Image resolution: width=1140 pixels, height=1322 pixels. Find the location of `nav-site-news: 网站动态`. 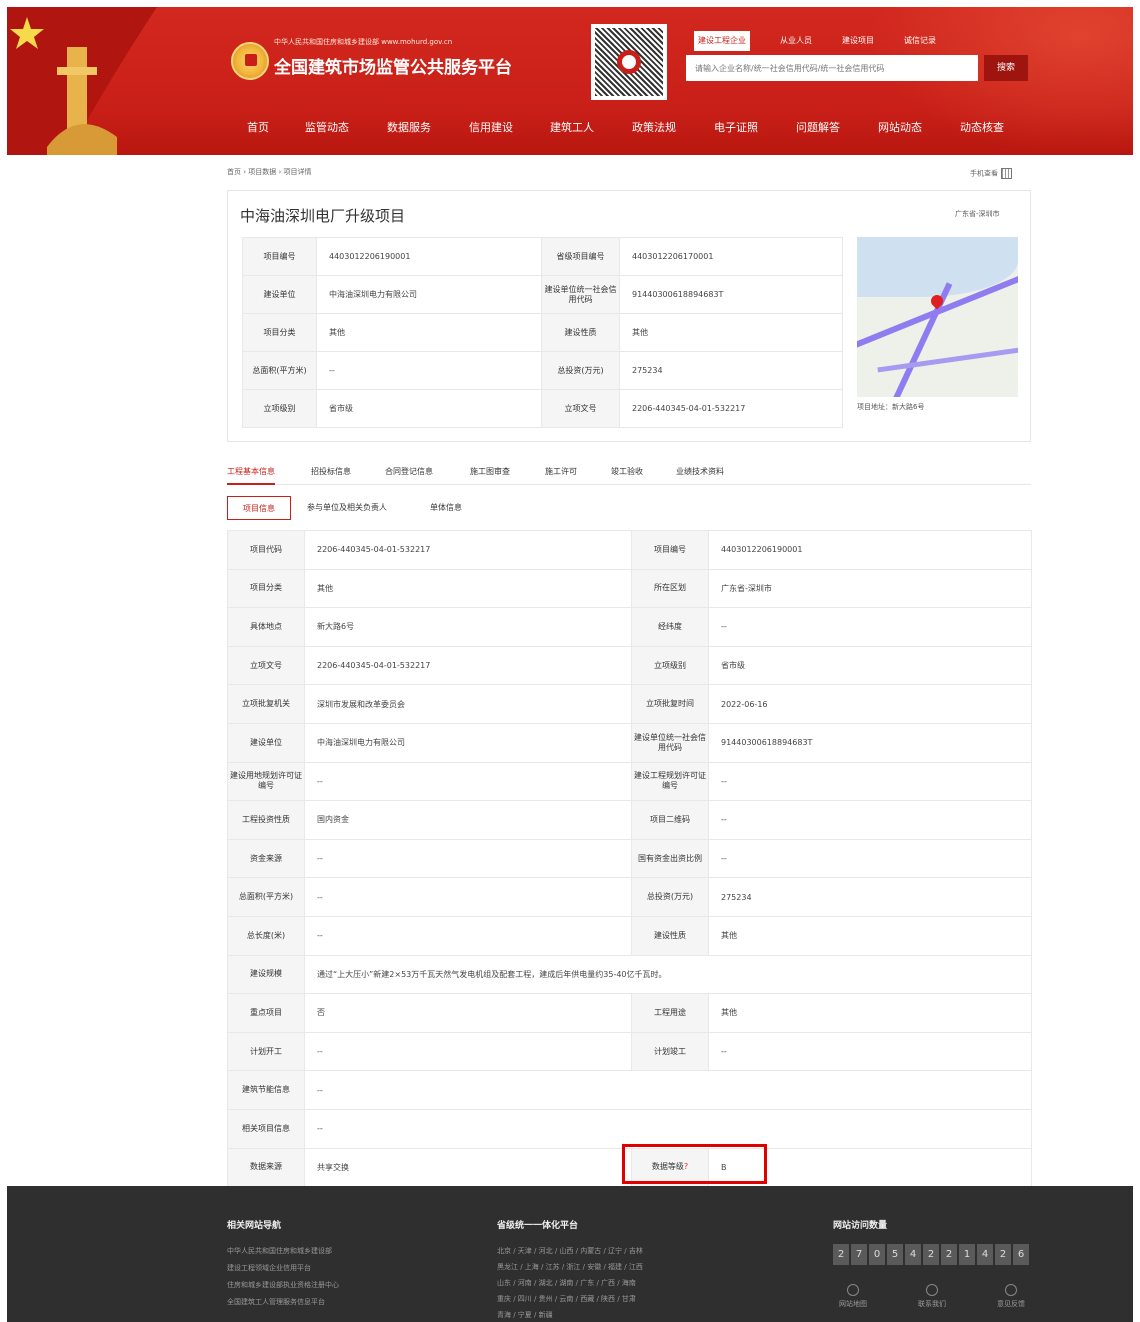

nav-site-news: 网站动态 is located at coordinates (900, 128).